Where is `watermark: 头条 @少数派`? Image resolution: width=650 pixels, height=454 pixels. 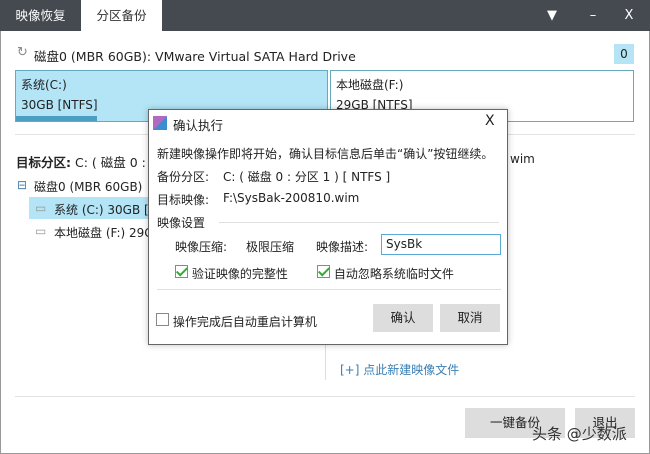 watermark: 头条 @少数派 is located at coordinates (579, 434).